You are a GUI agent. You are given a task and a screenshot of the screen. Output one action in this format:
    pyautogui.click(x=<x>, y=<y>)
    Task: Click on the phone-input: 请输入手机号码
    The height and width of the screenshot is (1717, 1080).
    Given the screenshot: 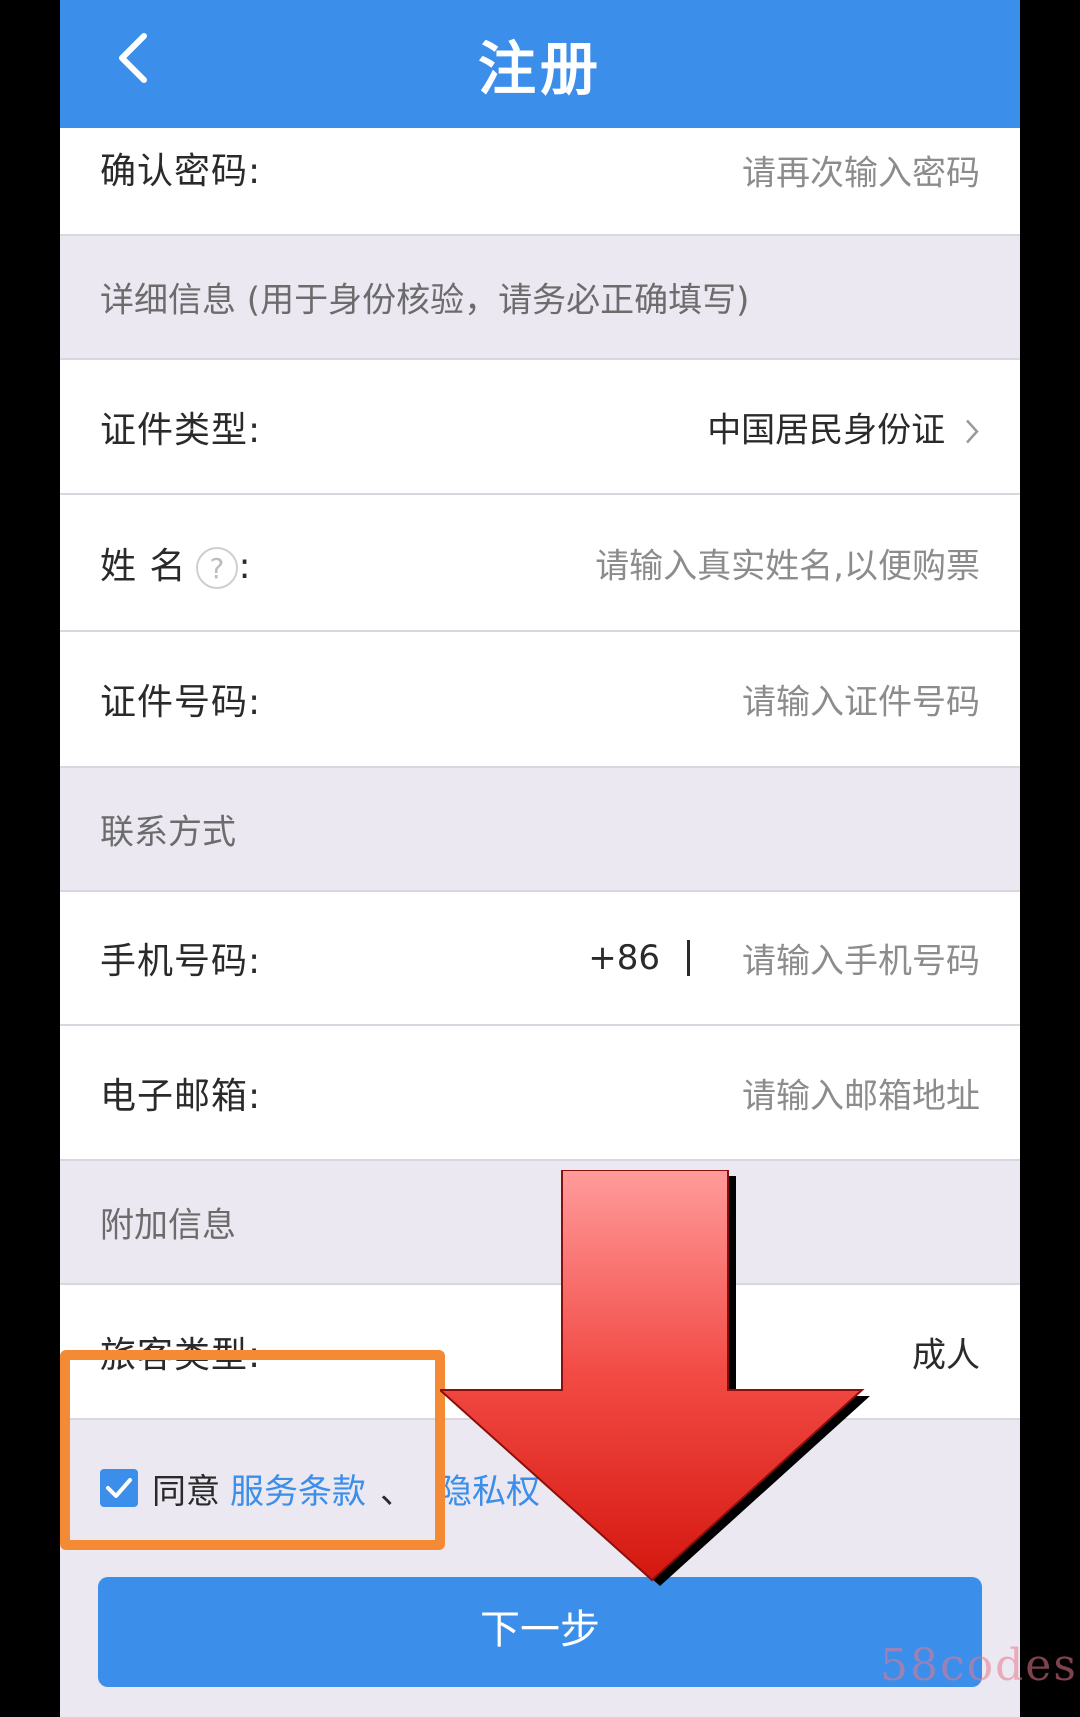 What is the action you would take?
    pyautogui.click(x=861, y=958)
    